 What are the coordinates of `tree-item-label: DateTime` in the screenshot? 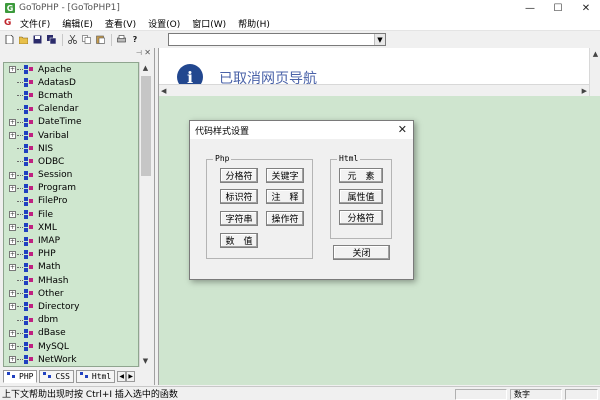 It's located at (60, 122).